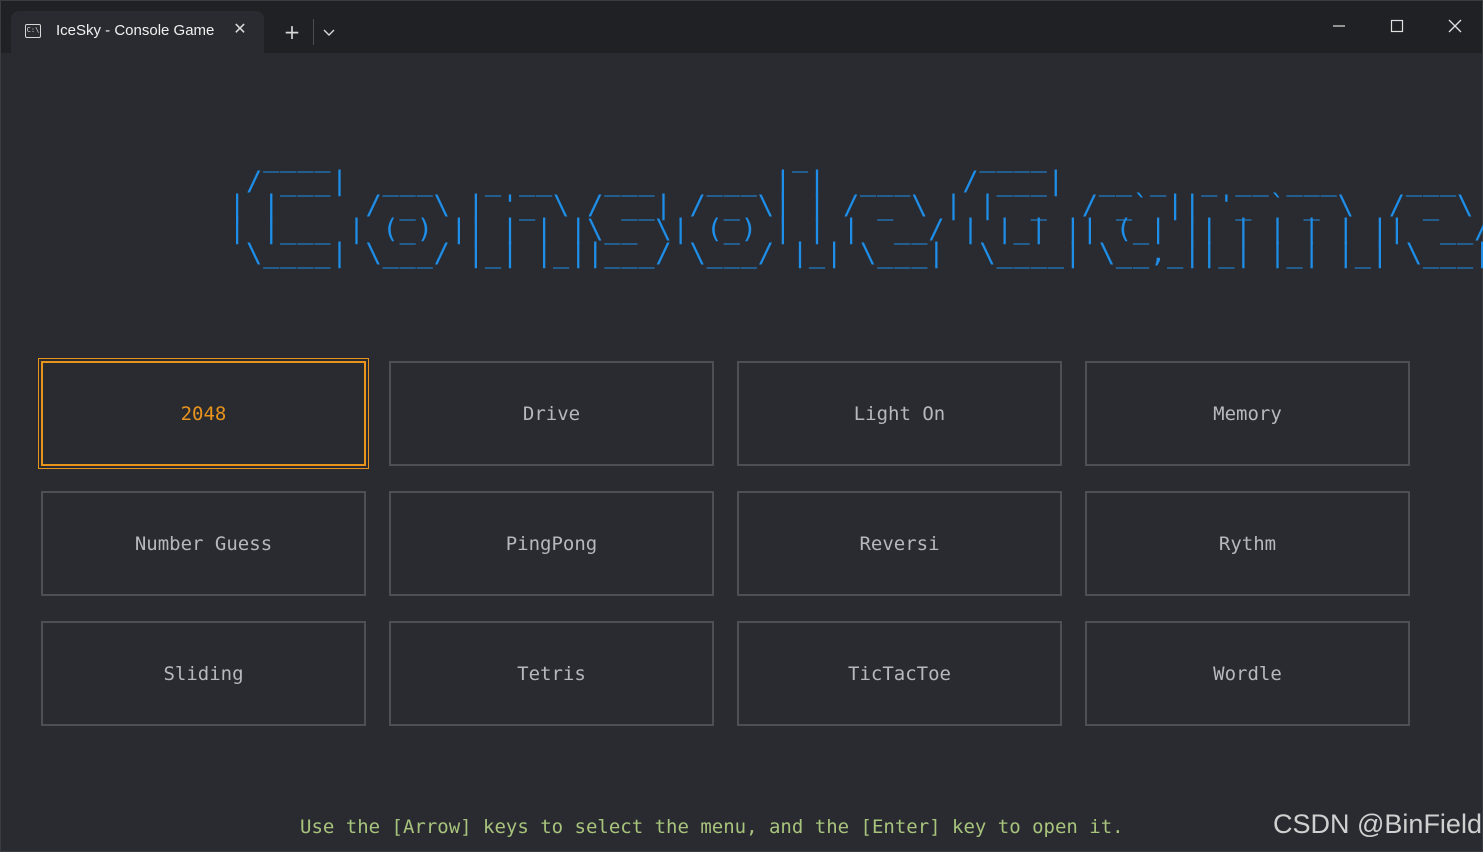 The image size is (1483, 852). Describe the element at coordinates (203, 673) in the screenshot. I see `menu-item-sliding: Sliding` at that location.